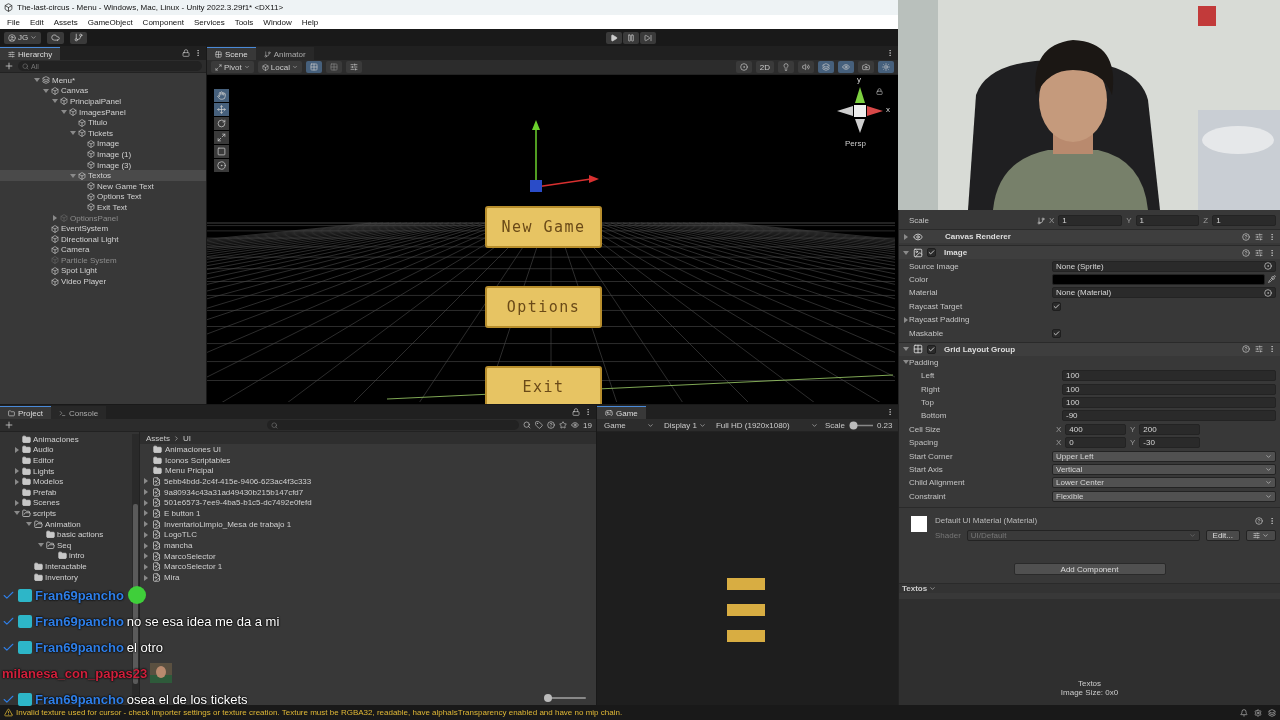  I want to click on audio-button, so click(806, 67).